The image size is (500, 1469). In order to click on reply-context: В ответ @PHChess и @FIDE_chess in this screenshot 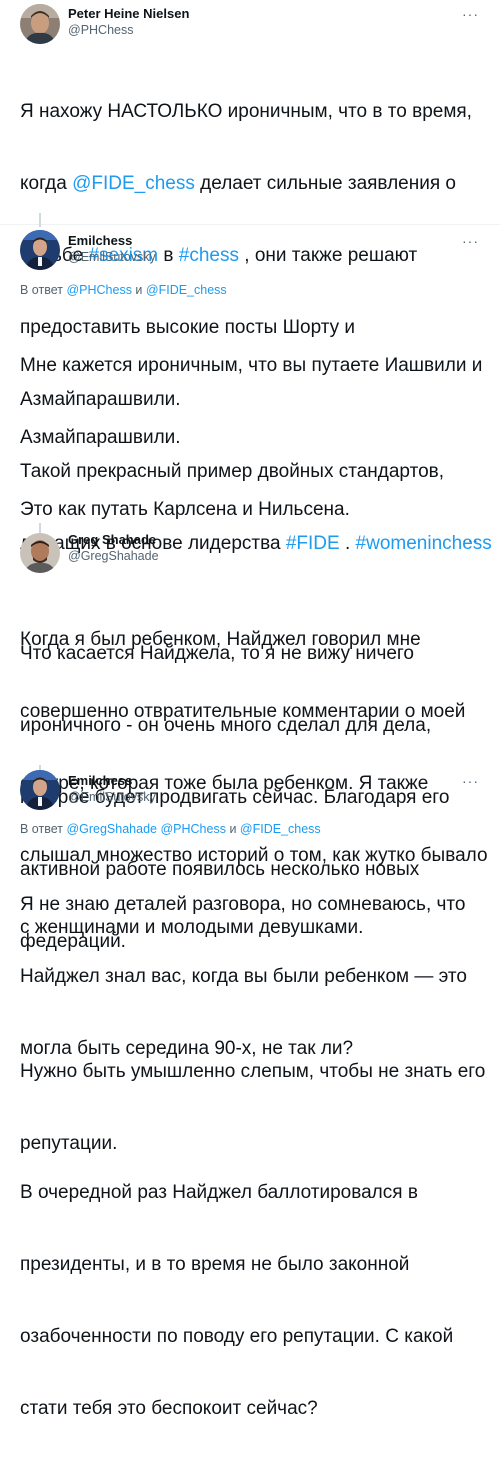, I will do `click(123, 290)`.